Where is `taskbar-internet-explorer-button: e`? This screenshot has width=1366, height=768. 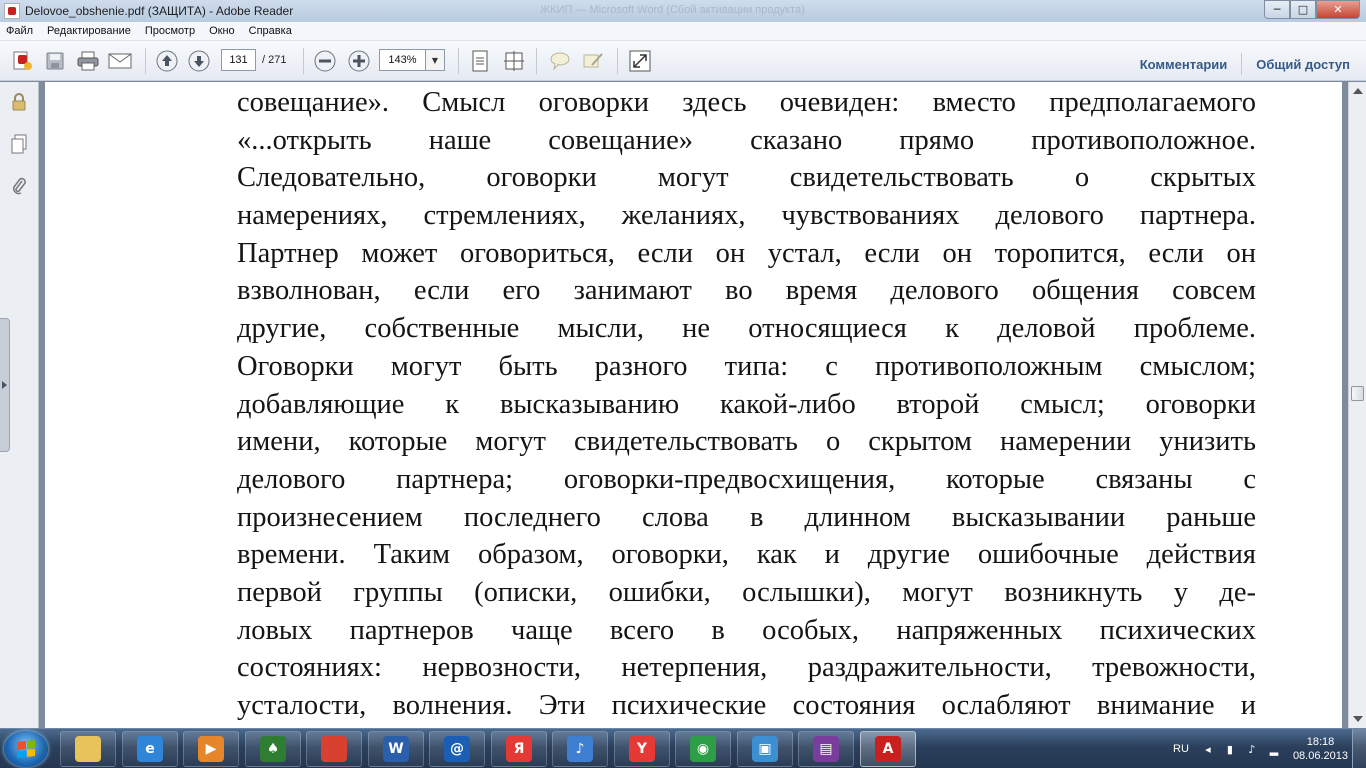 taskbar-internet-explorer-button: e is located at coordinates (150, 749).